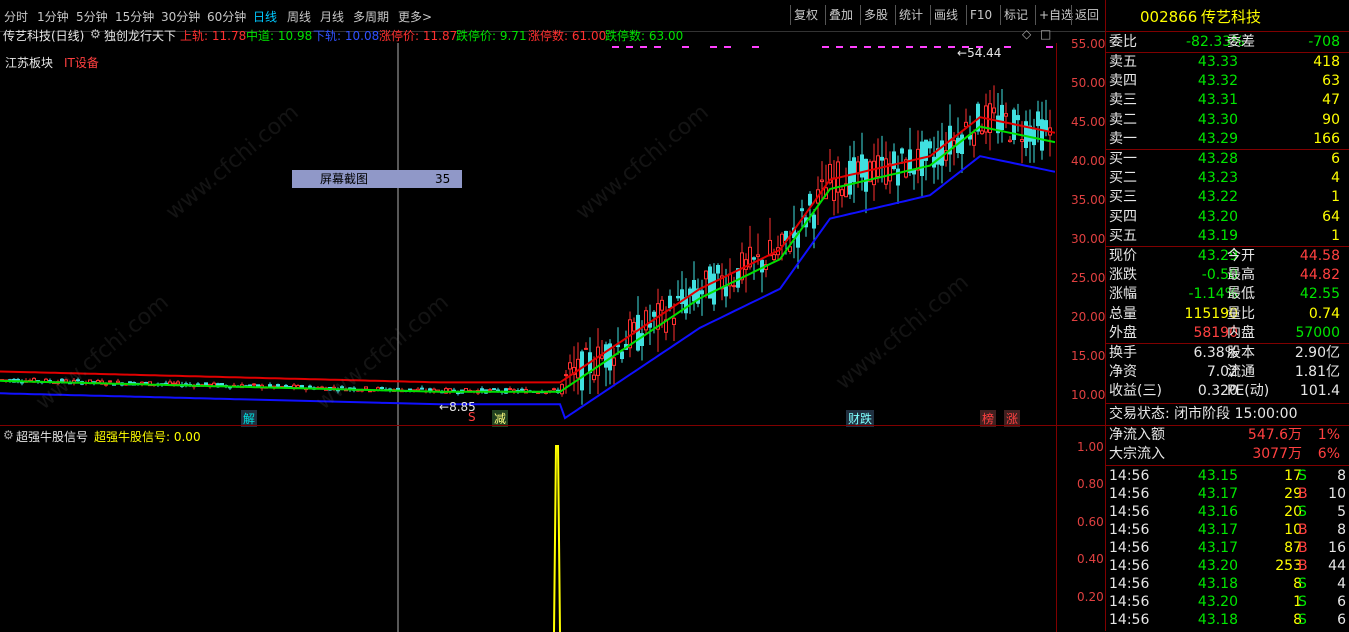  Describe the element at coordinates (557, 538) in the screenshot. I see `signal-spike` at that location.